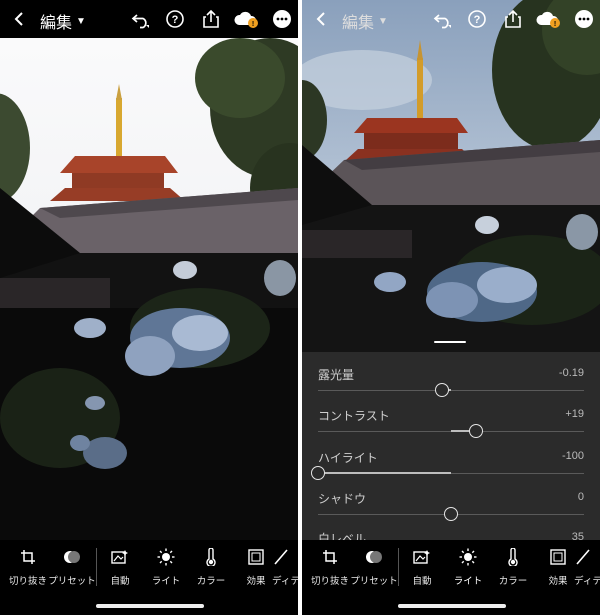 The width and height of the screenshot is (600, 615). I want to click on slider-whites: 白レベル 35, so click(450, 535).